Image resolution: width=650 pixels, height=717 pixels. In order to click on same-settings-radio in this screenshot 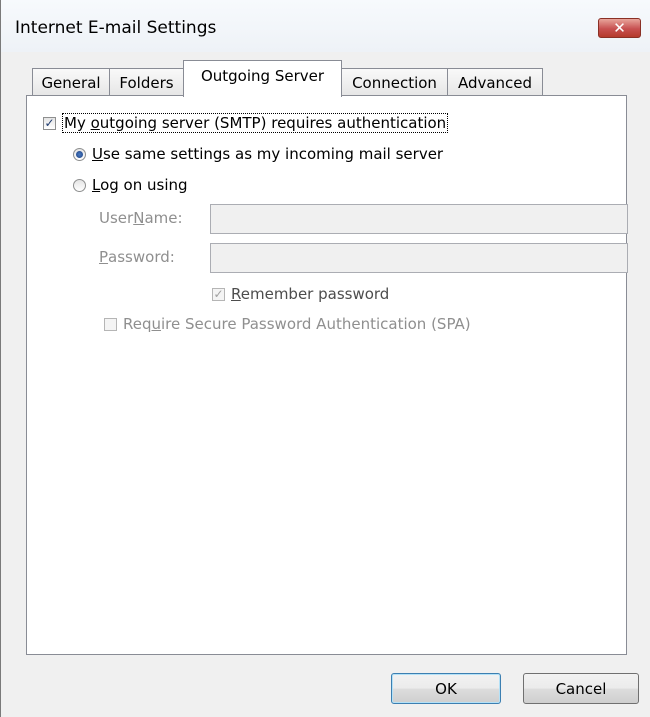, I will do `click(79, 154)`.